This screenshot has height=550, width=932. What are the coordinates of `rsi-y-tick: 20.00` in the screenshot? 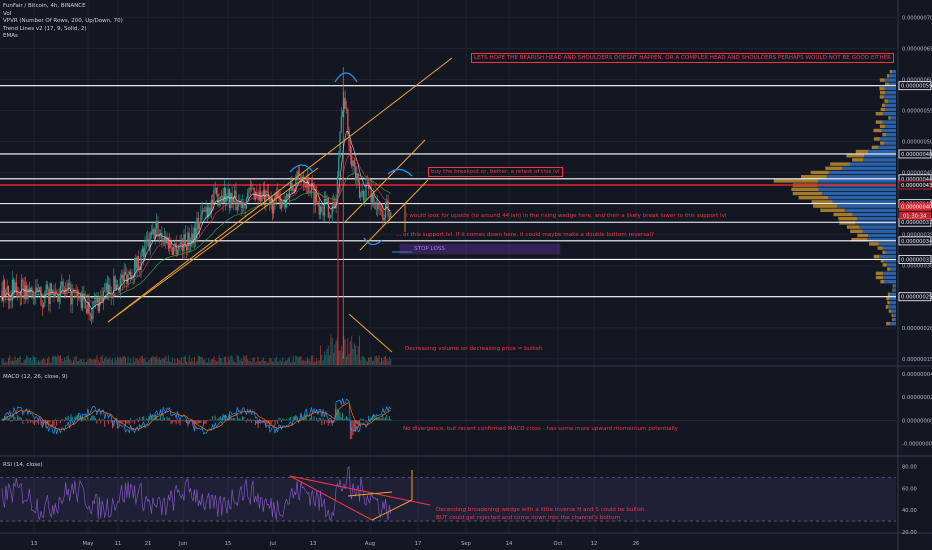 It's located at (909, 533).